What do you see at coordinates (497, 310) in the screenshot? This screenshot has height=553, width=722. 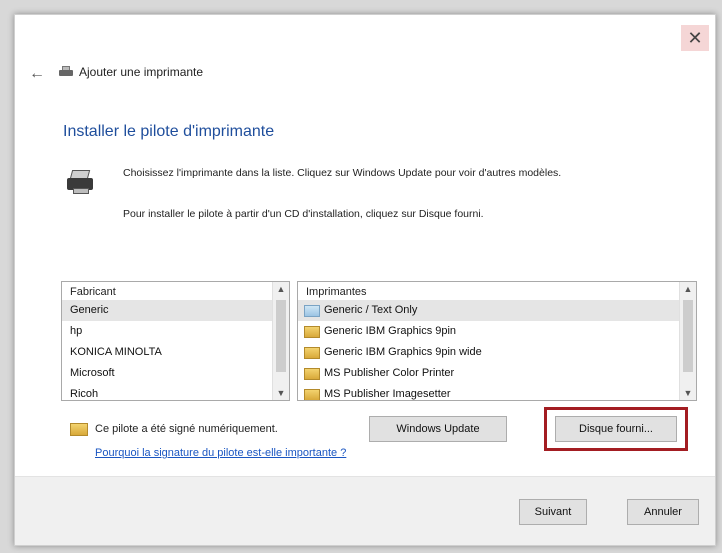 I see `printer-item: Generic / Text Only` at bounding box center [497, 310].